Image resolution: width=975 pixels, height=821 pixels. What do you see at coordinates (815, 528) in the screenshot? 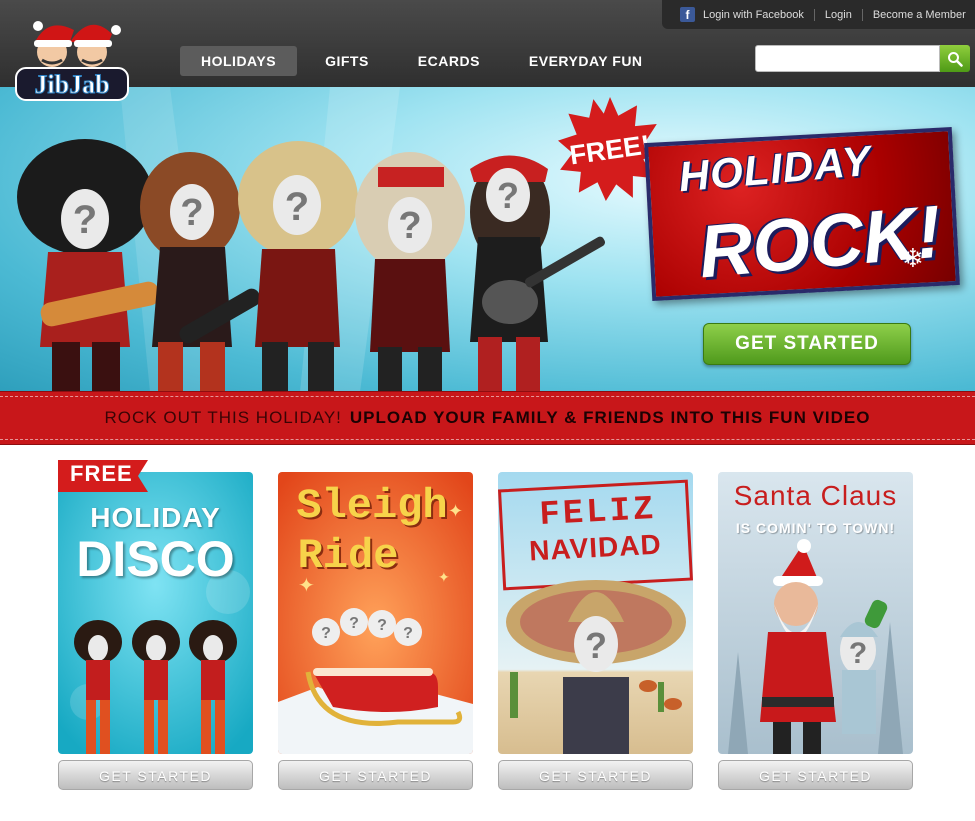
I see `card4-title-line2: IS COMIN' TO TOWN!` at bounding box center [815, 528].